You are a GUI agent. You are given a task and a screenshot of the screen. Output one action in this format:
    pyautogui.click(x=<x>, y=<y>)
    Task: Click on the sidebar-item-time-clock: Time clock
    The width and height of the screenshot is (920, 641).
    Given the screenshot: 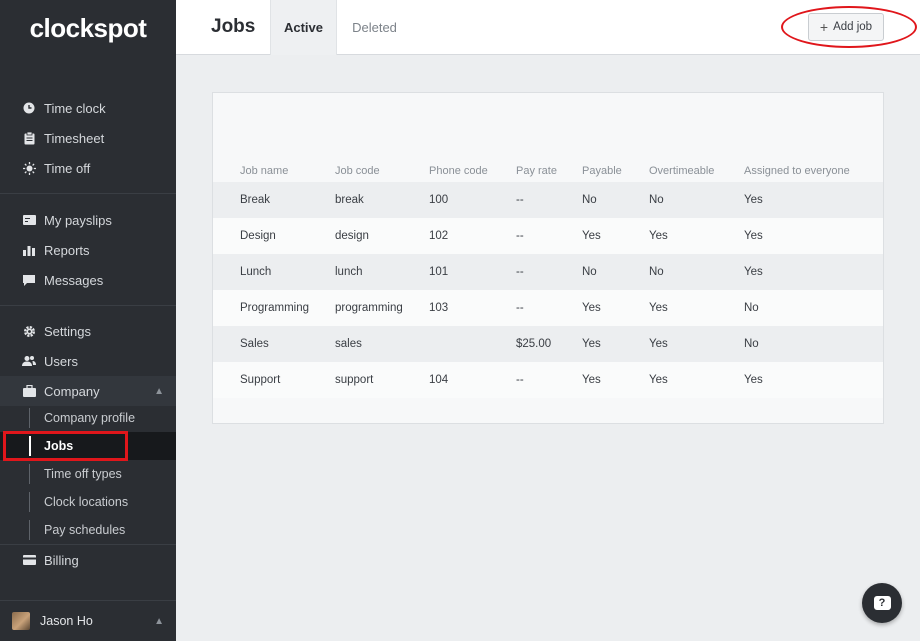 What is the action you would take?
    pyautogui.click(x=88, y=108)
    